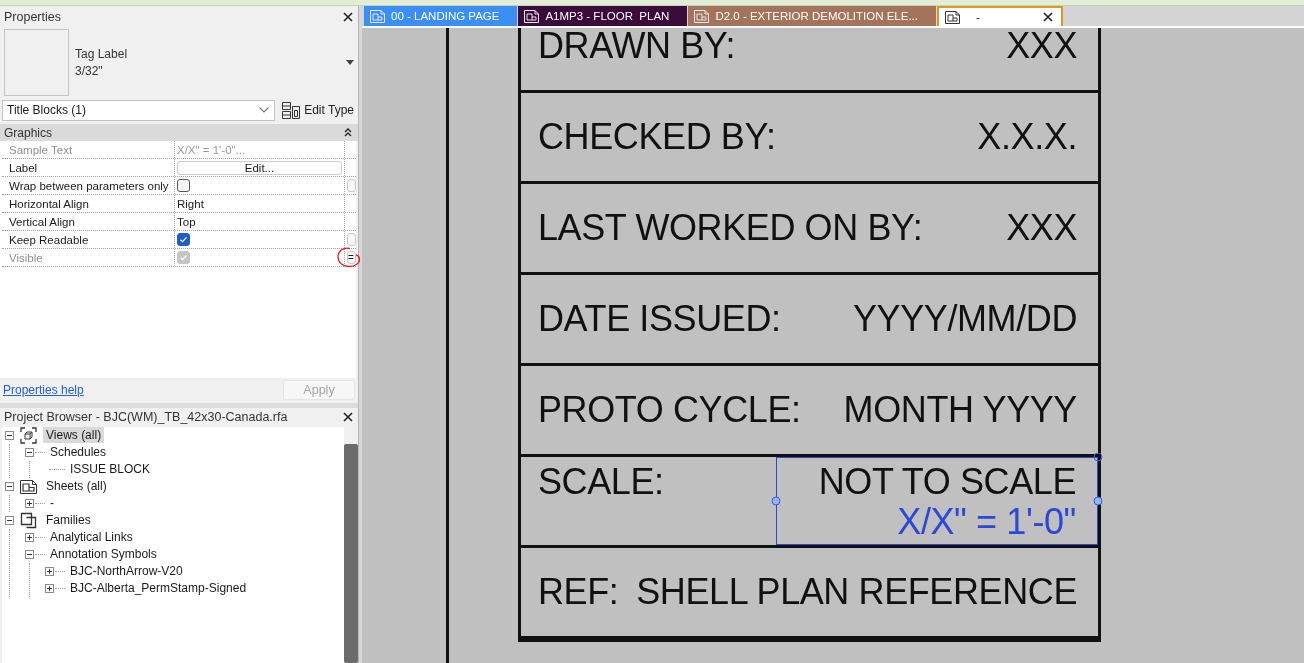 The height and width of the screenshot is (663, 1304). I want to click on property-name: Label, so click(88, 167).